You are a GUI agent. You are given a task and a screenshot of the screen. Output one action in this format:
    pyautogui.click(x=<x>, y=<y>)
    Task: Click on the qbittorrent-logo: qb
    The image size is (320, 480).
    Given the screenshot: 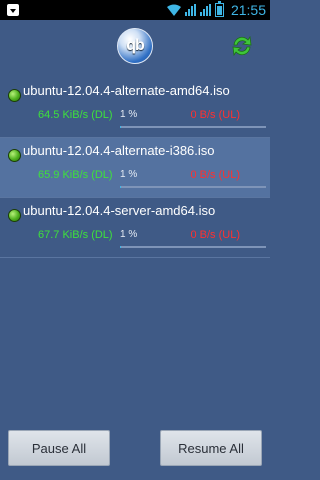 What is the action you would take?
    pyautogui.click(x=135, y=46)
    